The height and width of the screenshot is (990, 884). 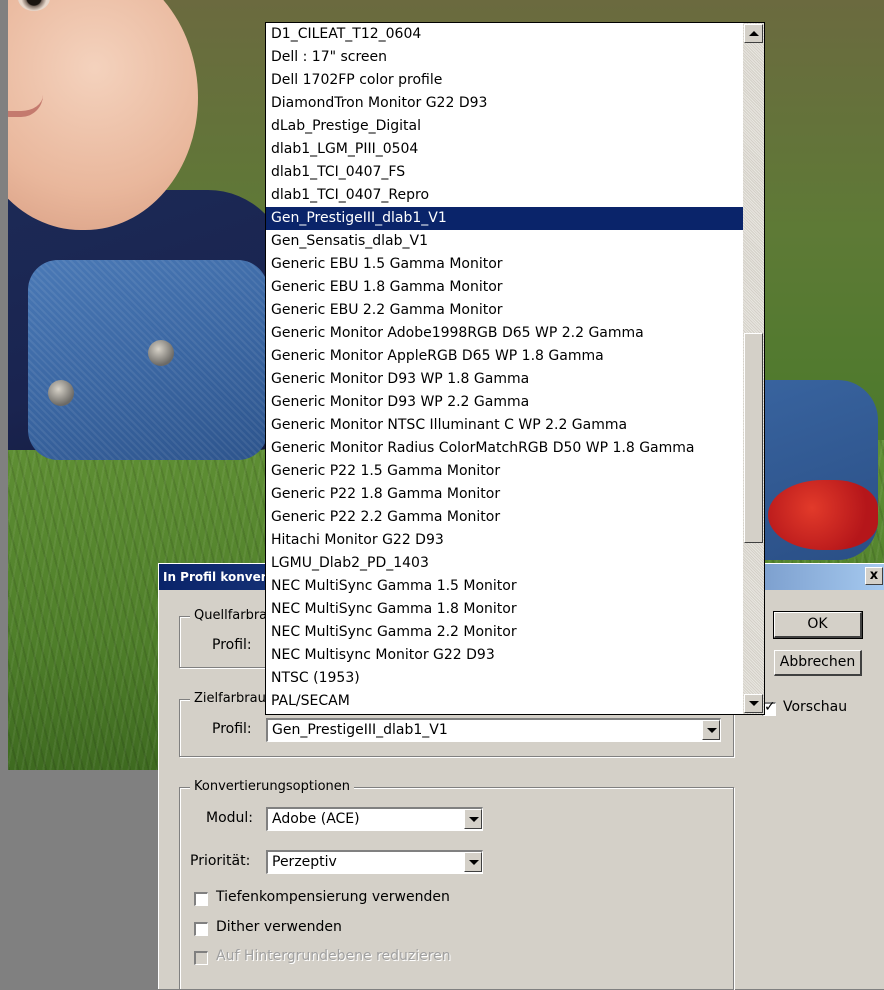 What do you see at coordinates (504, 632) in the screenshot?
I see `profile-option: NEC MultiSync Gamma 2.2 Monitor` at bounding box center [504, 632].